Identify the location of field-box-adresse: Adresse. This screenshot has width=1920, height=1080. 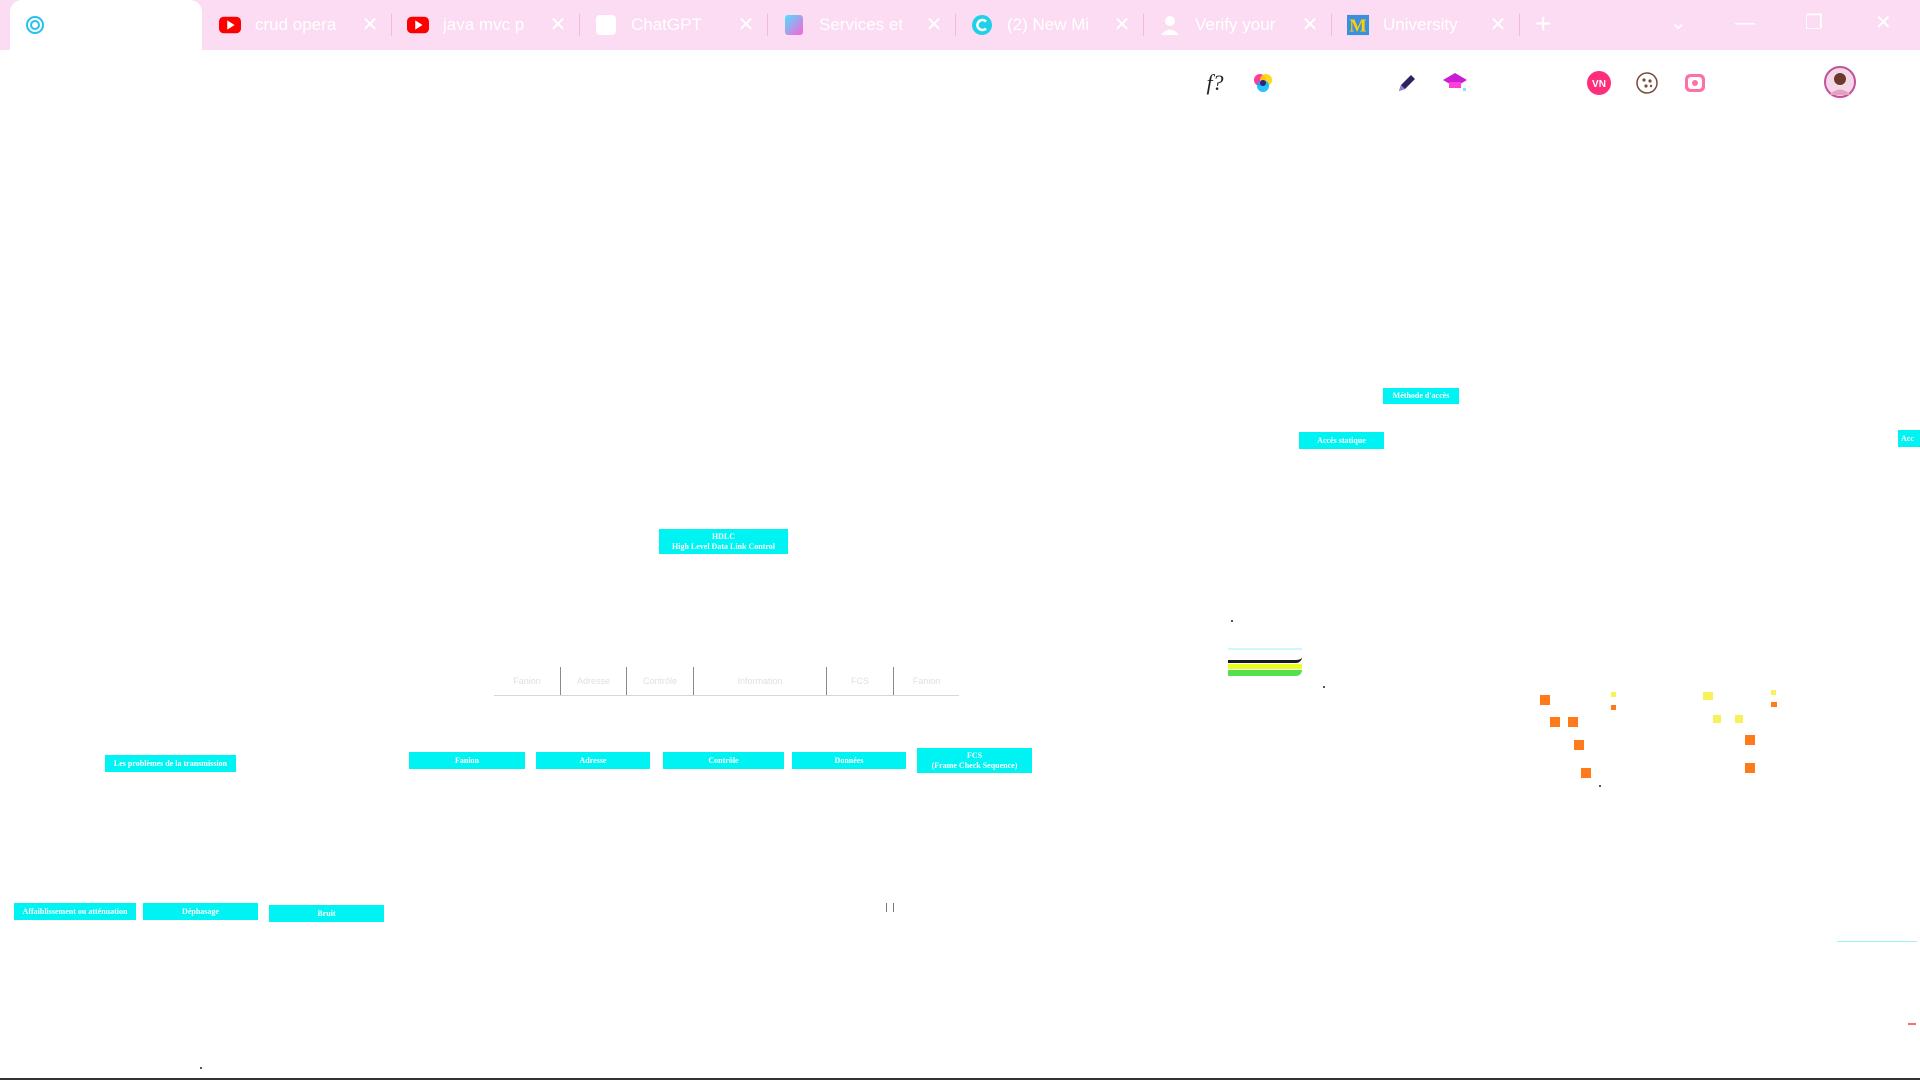
(593, 760).